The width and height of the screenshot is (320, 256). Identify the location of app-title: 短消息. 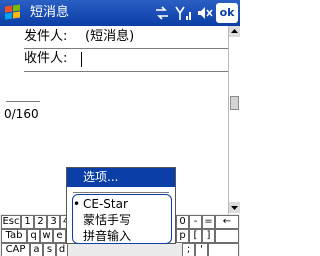
(50, 12).